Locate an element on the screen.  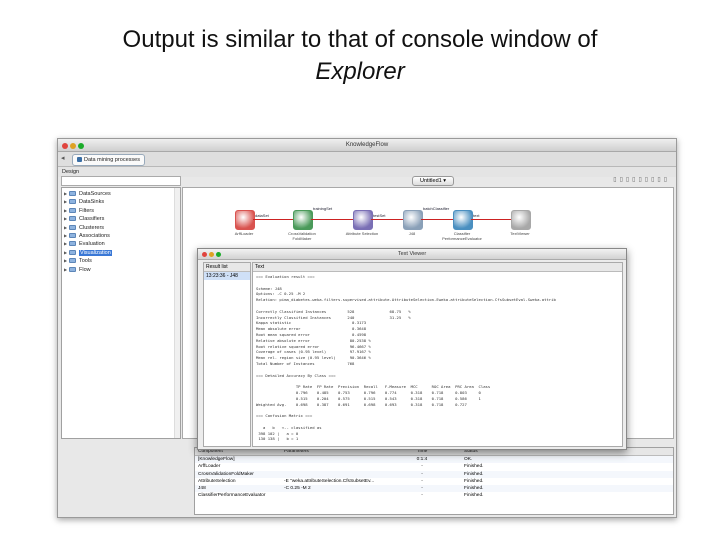
text-viewer-titlebar: Text Viewer is located at coordinates (412, 254).